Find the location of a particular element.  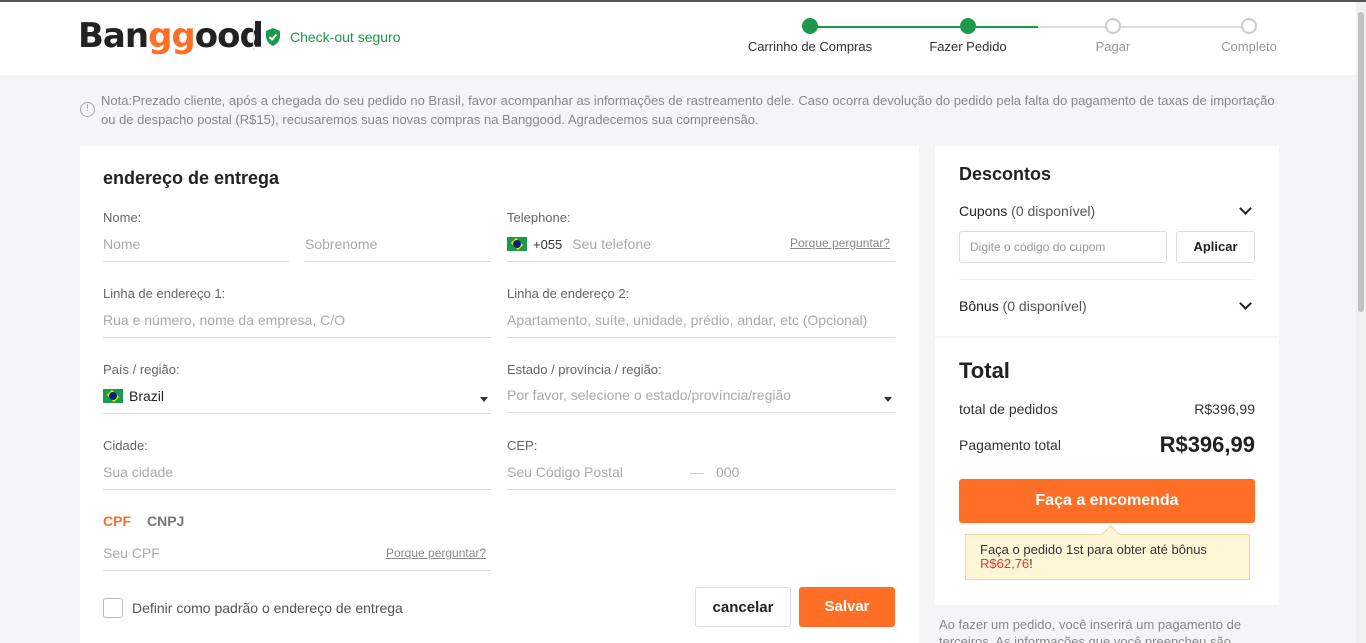

order-total-value: R$396,99 is located at coordinates (1224, 409).